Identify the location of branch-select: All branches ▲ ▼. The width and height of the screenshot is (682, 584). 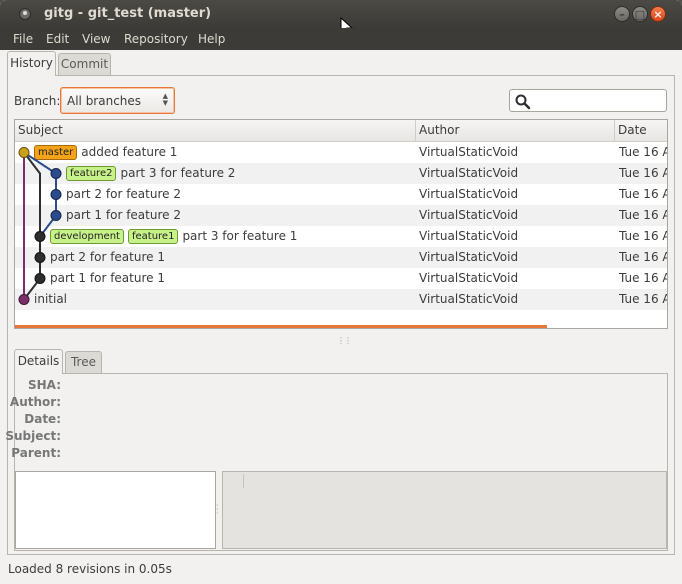
(117, 100).